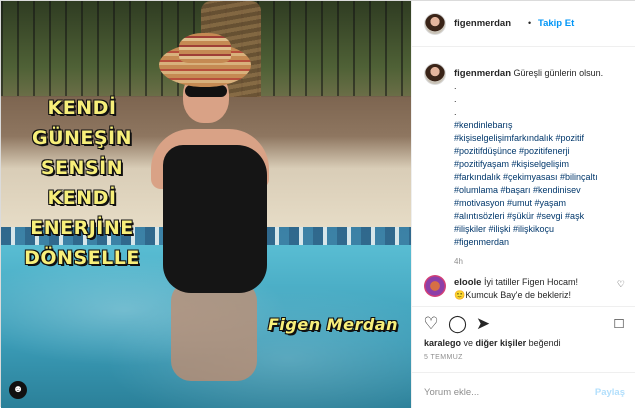 The image size is (635, 408). Describe the element at coordinates (333, 324) in the screenshot. I see `photo-signature: Figen Merdan` at that location.